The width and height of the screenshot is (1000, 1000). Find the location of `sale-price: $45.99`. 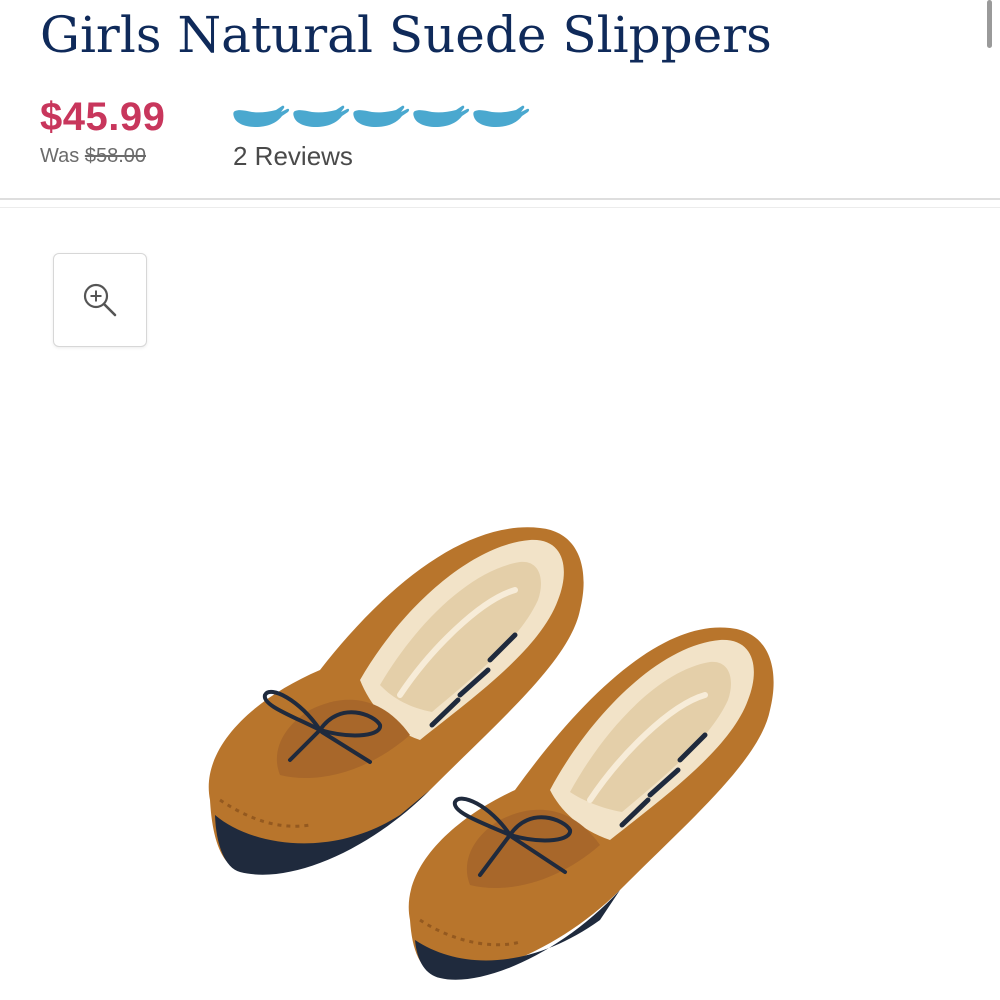

sale-price: $45.99 is located at coordinates (103, 117).